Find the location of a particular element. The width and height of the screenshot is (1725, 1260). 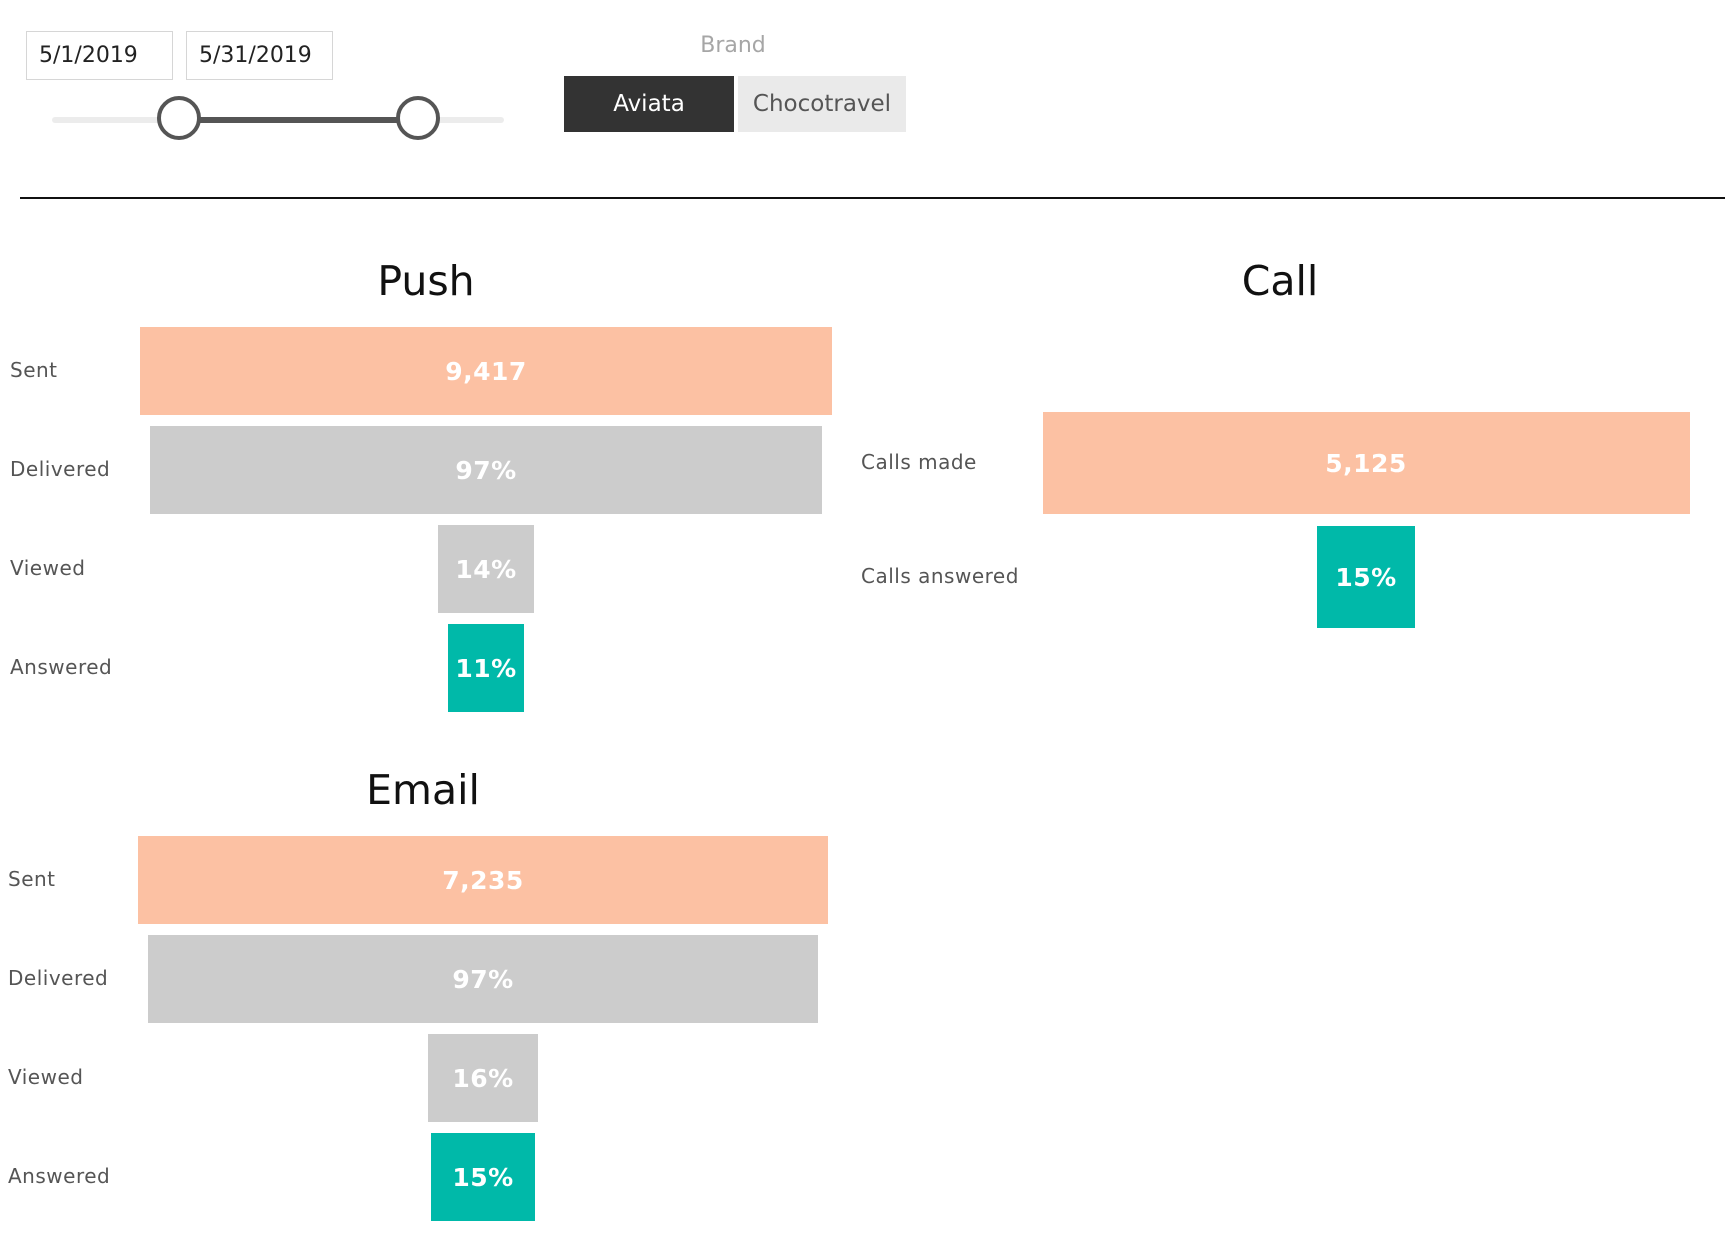

funnel-bar: 5,125 is located at coordinates (1366, 463).